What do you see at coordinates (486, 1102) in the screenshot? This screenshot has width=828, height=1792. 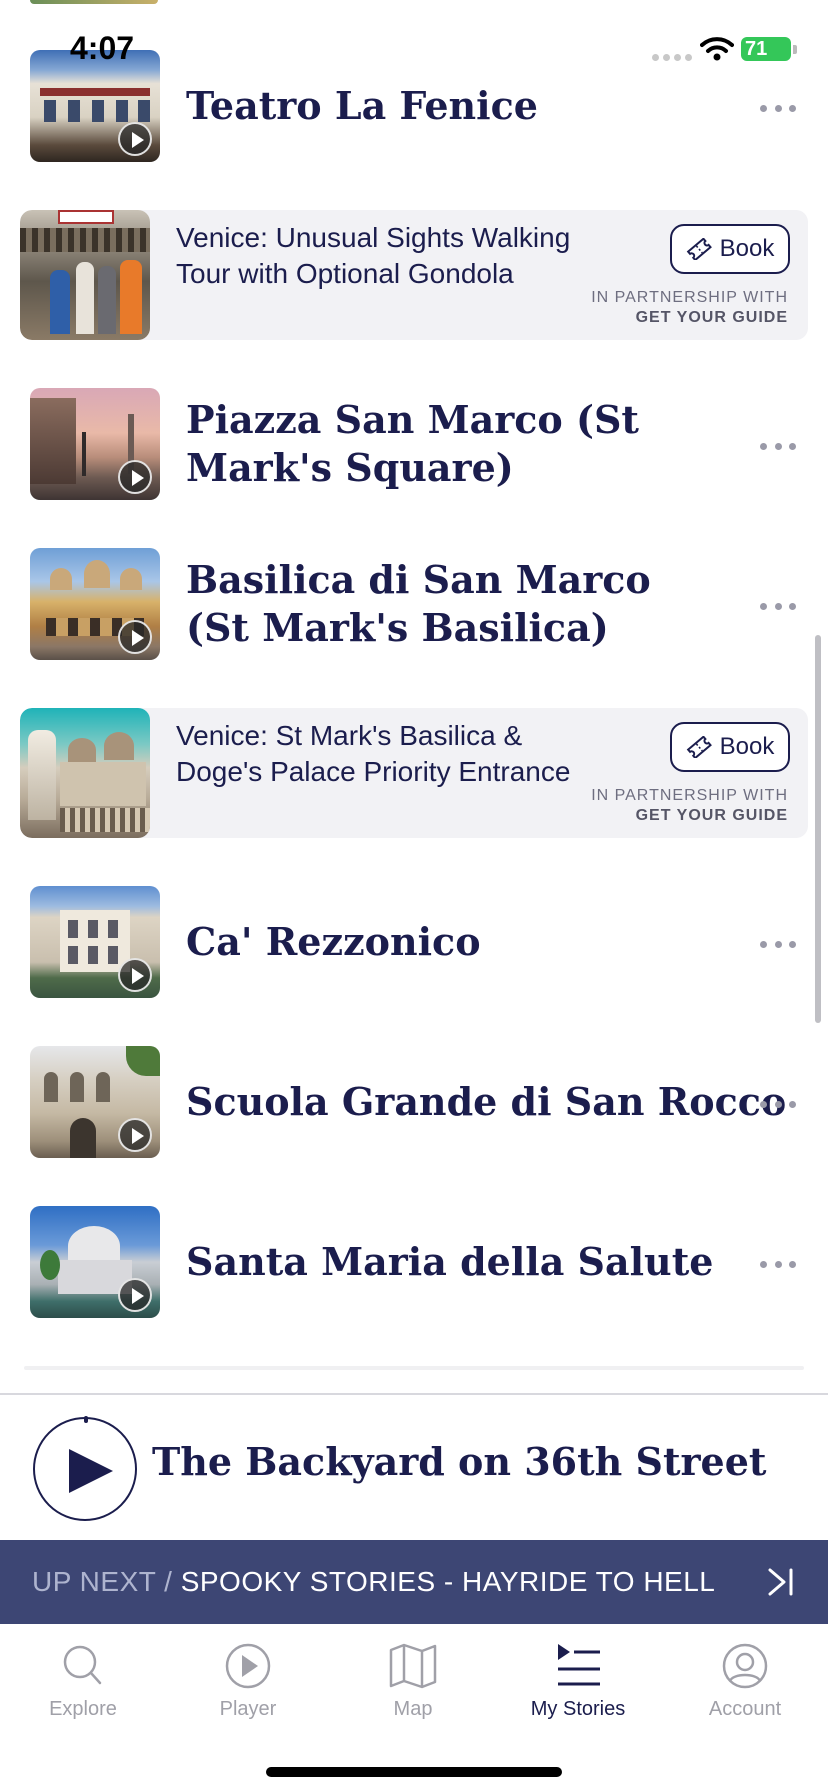 I see `story-title: Scuola Grande di San Rocco` at bounding box center [486, 1102].